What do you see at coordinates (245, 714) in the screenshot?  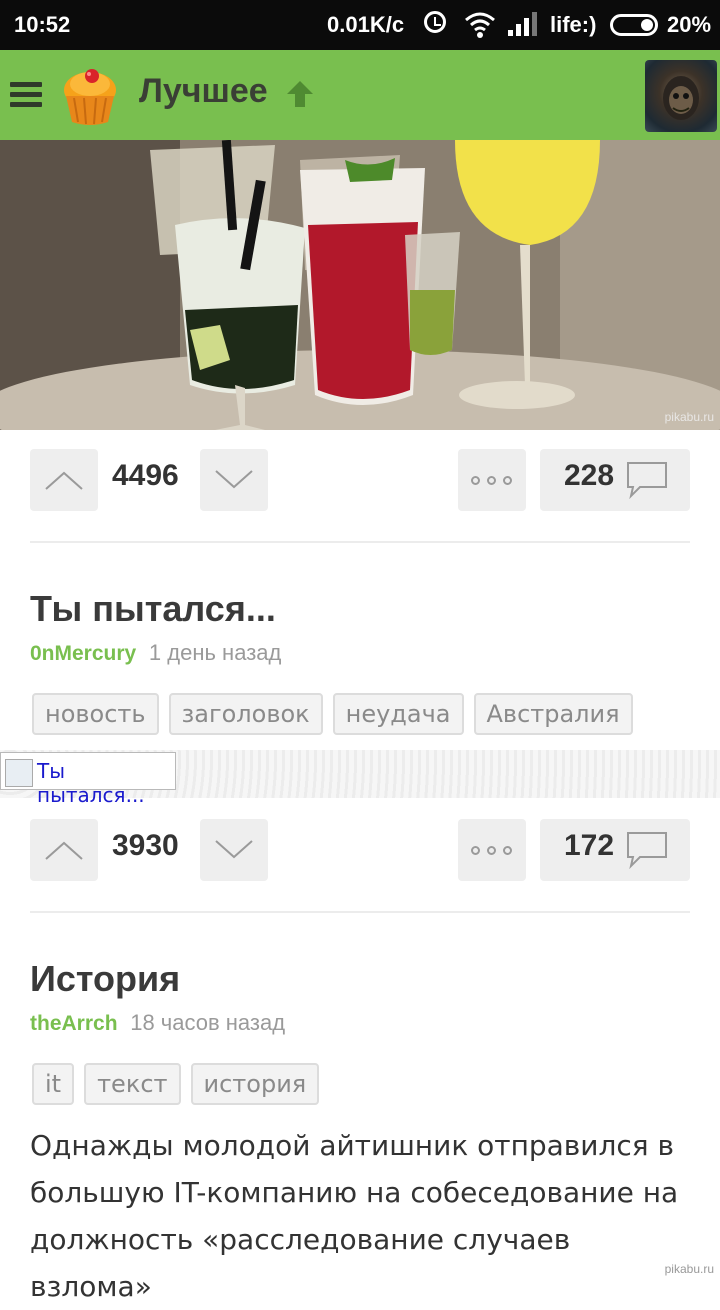 I see `tag: заголовок` at bounding box center [245, 714].